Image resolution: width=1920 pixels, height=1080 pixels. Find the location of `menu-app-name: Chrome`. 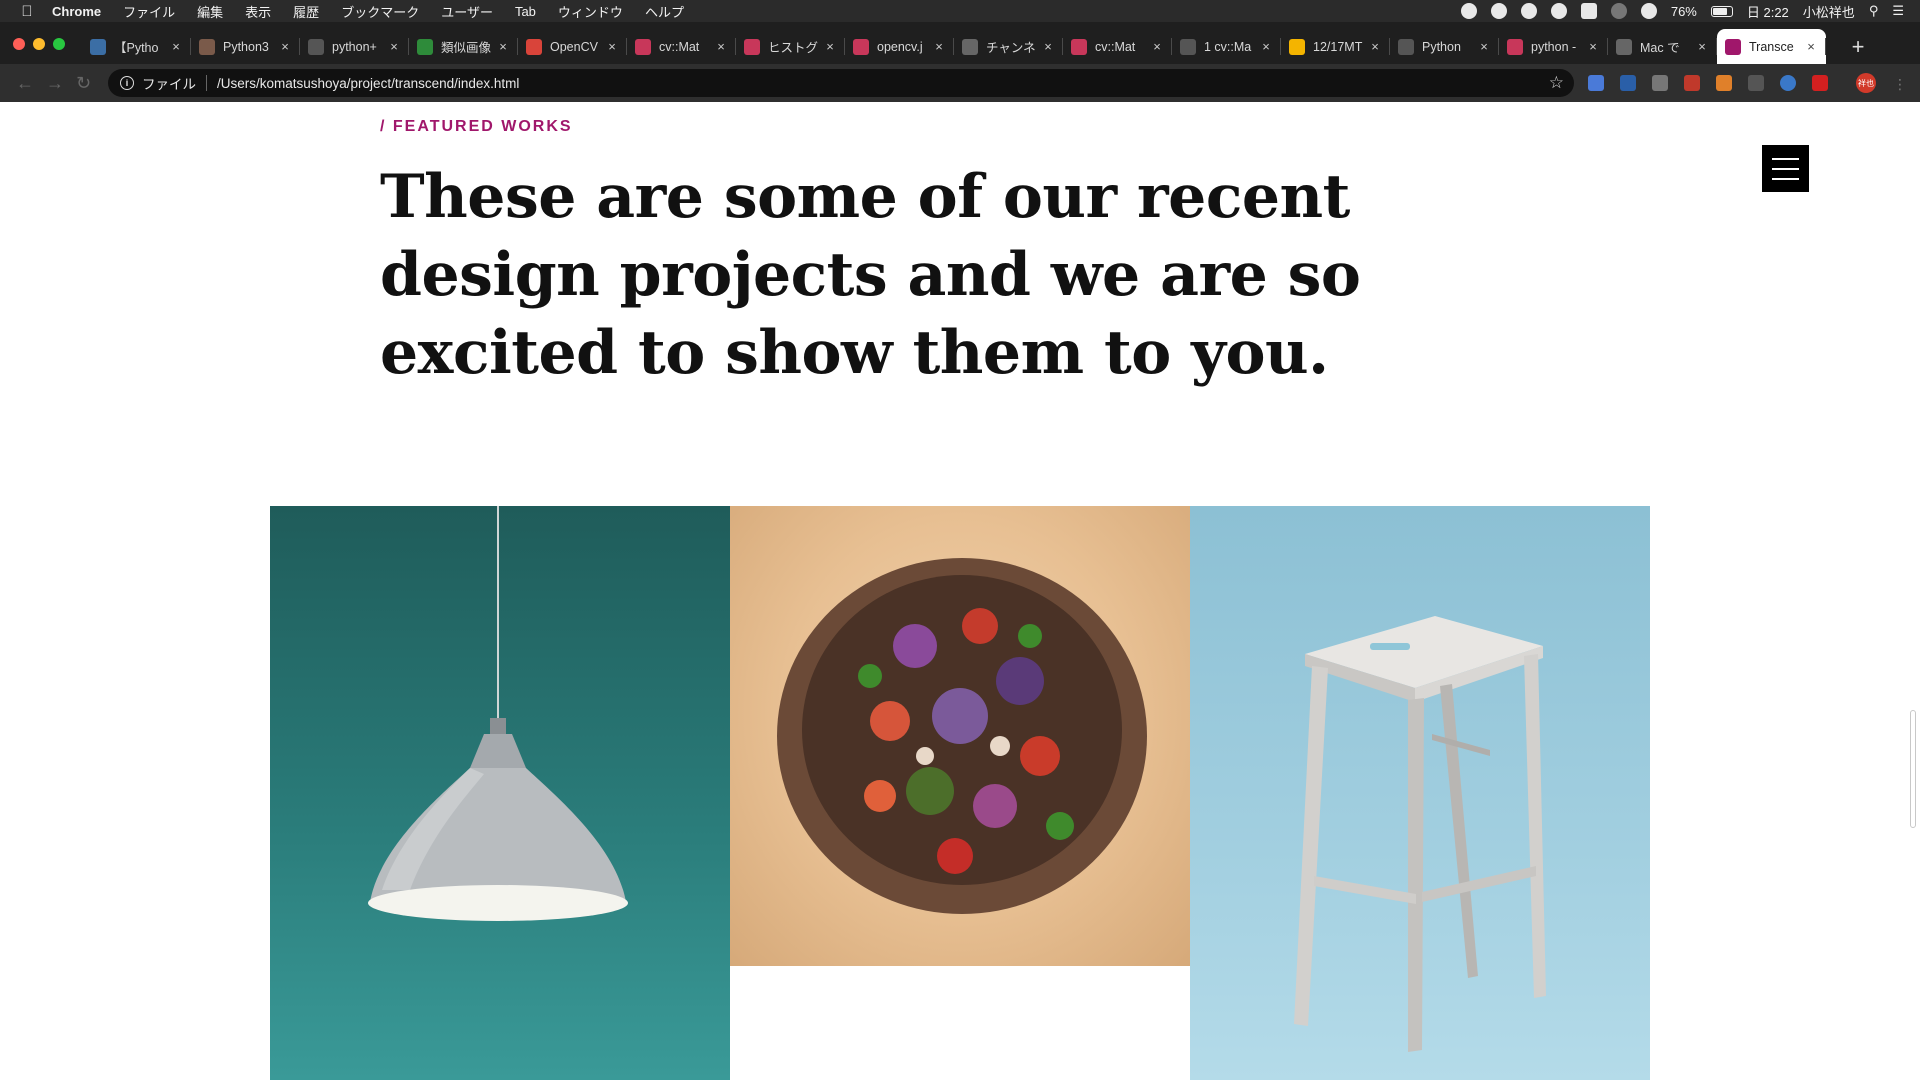

menu-app-name: Chrome is located at coordinates (76, 11).